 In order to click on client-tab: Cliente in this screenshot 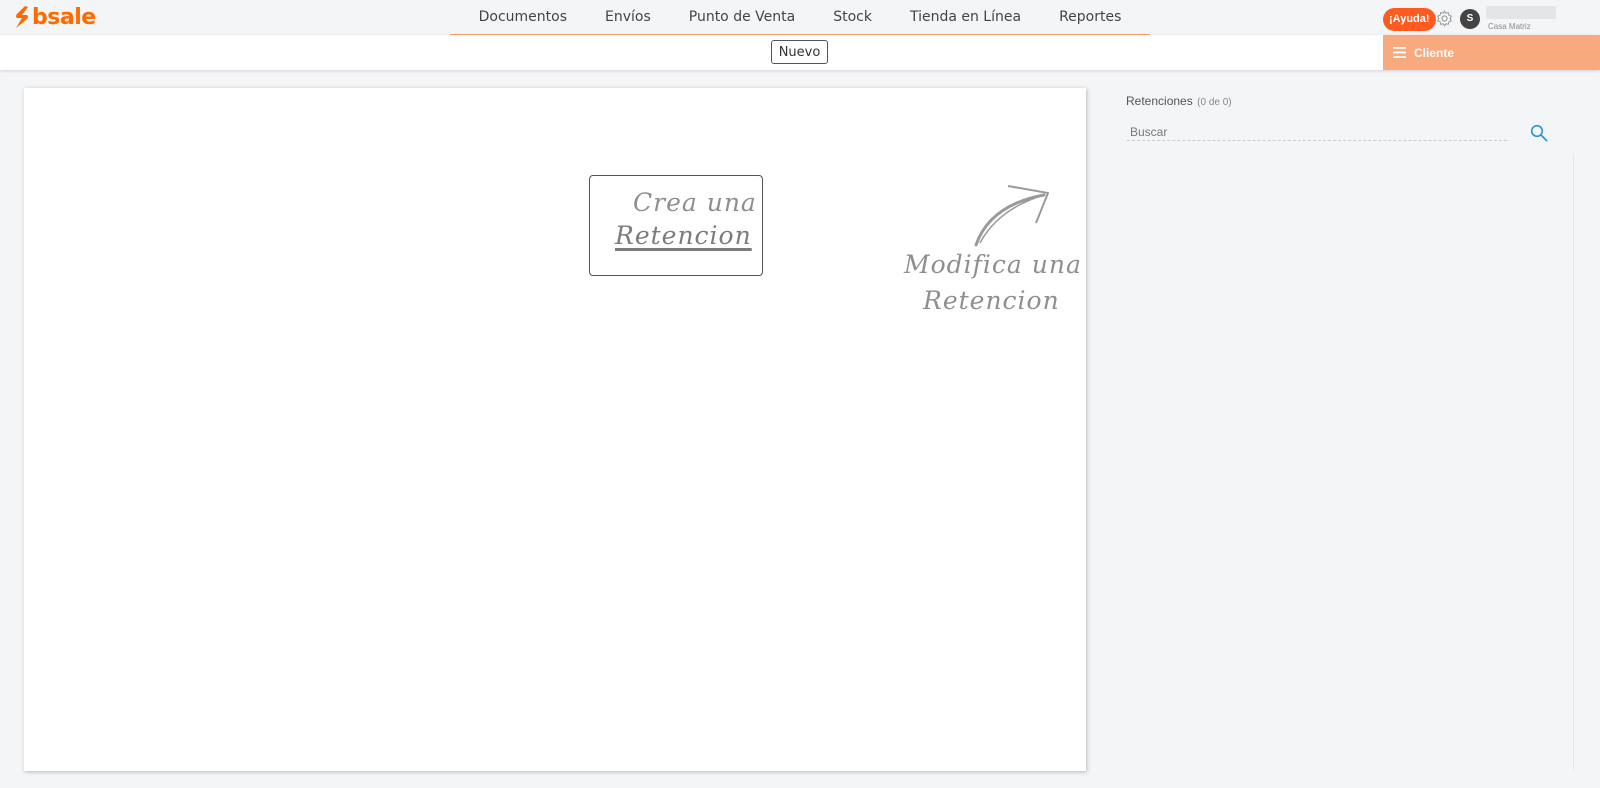, I will do `click(1491, 52)`.